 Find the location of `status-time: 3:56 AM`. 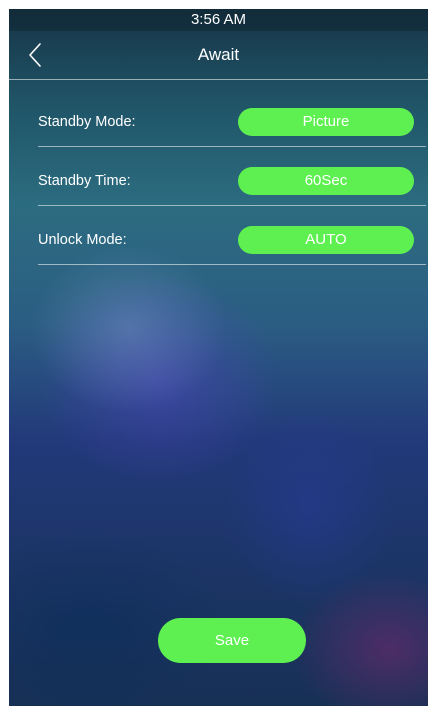

status-time: 3:56 AM is located at coordinates (218, 19).